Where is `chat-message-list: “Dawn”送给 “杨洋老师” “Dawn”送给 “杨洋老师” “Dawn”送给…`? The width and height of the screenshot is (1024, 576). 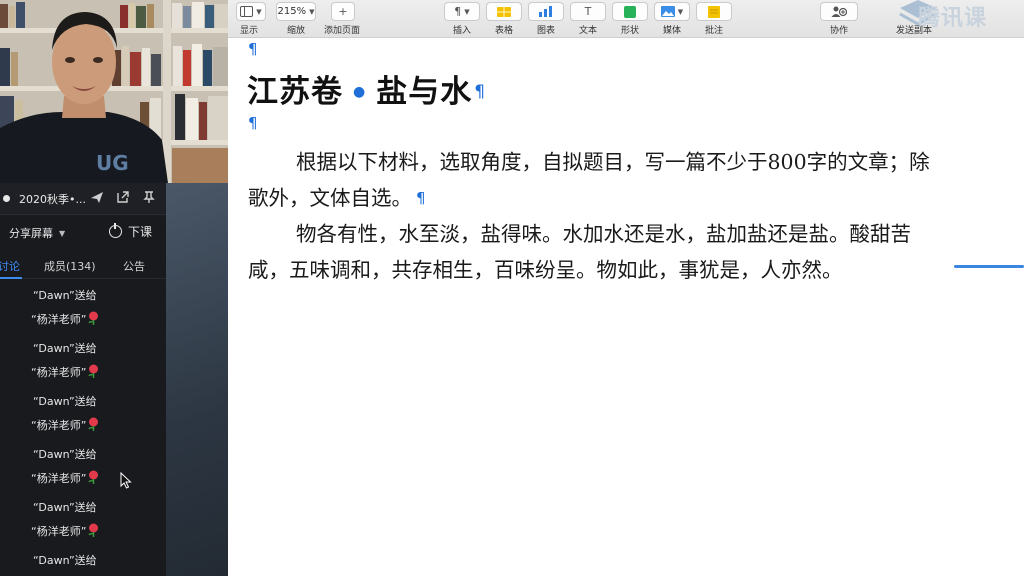 chat-message-list: “Dawn”送给 “杨洋老师” “Dawn”送给 “杨洋老师” “Dawn”送给… is located at coordinates (83, 428).